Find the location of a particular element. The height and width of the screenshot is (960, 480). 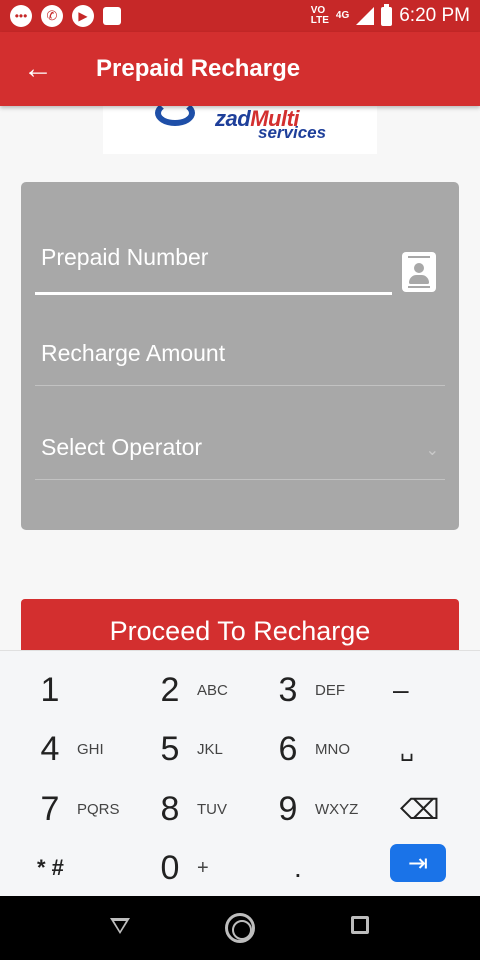

volte-bottom-text: LTE is located at coordinates (319, 20).